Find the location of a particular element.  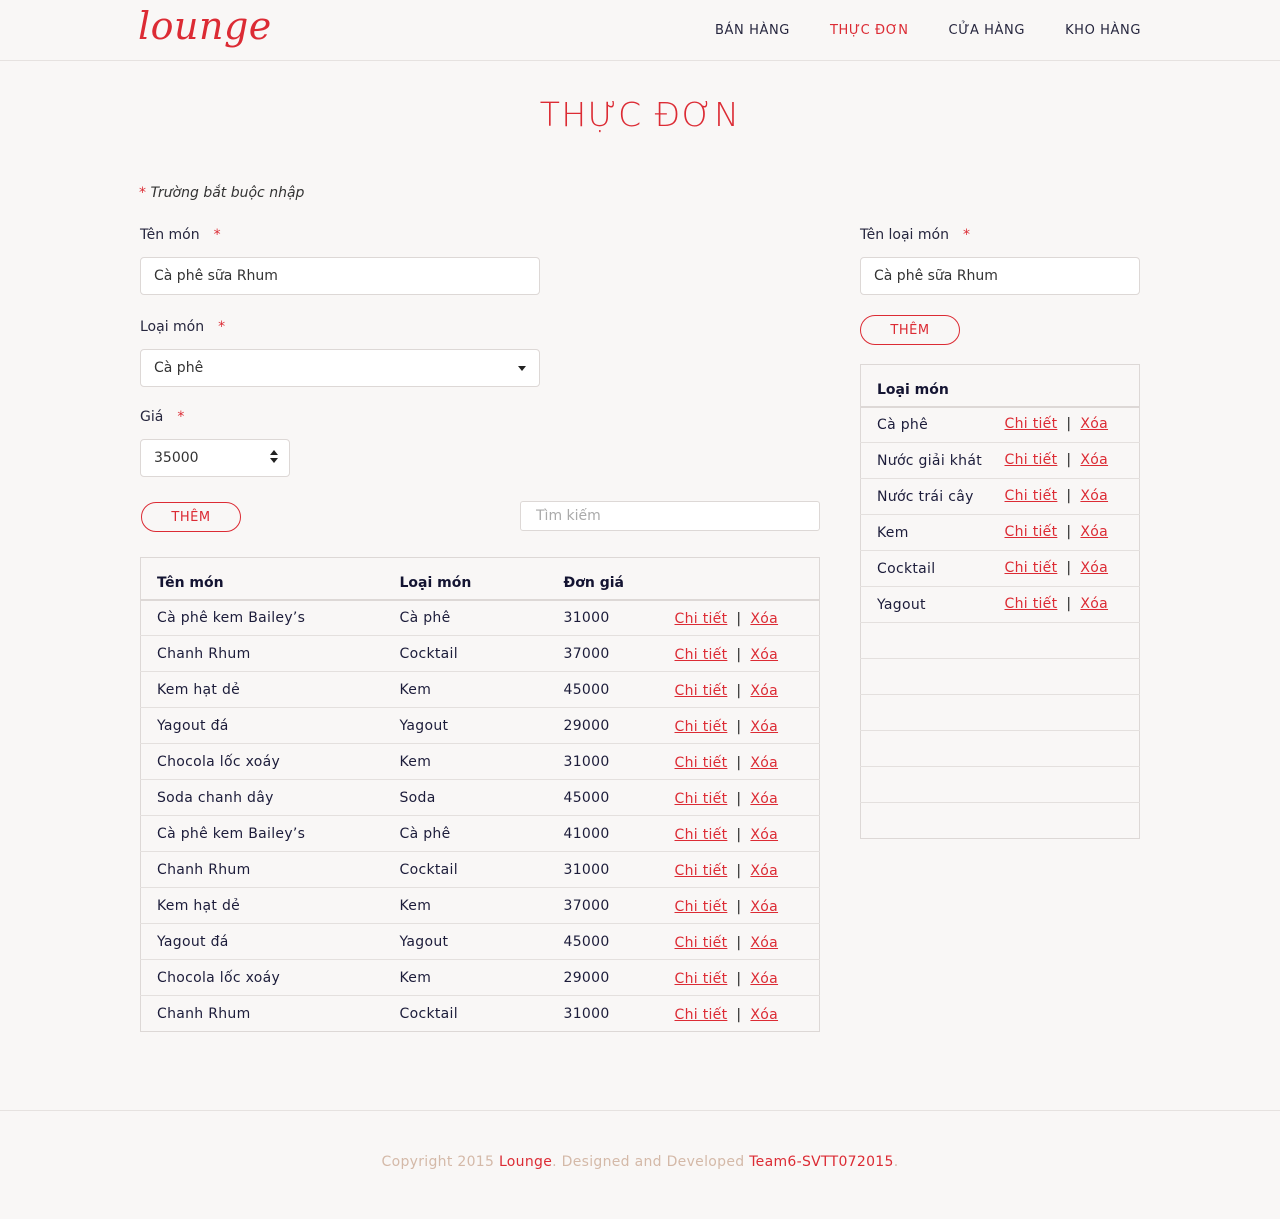

dish-name-cell: Cà phê kem Bailey’s is located at coordinates (270, 617).